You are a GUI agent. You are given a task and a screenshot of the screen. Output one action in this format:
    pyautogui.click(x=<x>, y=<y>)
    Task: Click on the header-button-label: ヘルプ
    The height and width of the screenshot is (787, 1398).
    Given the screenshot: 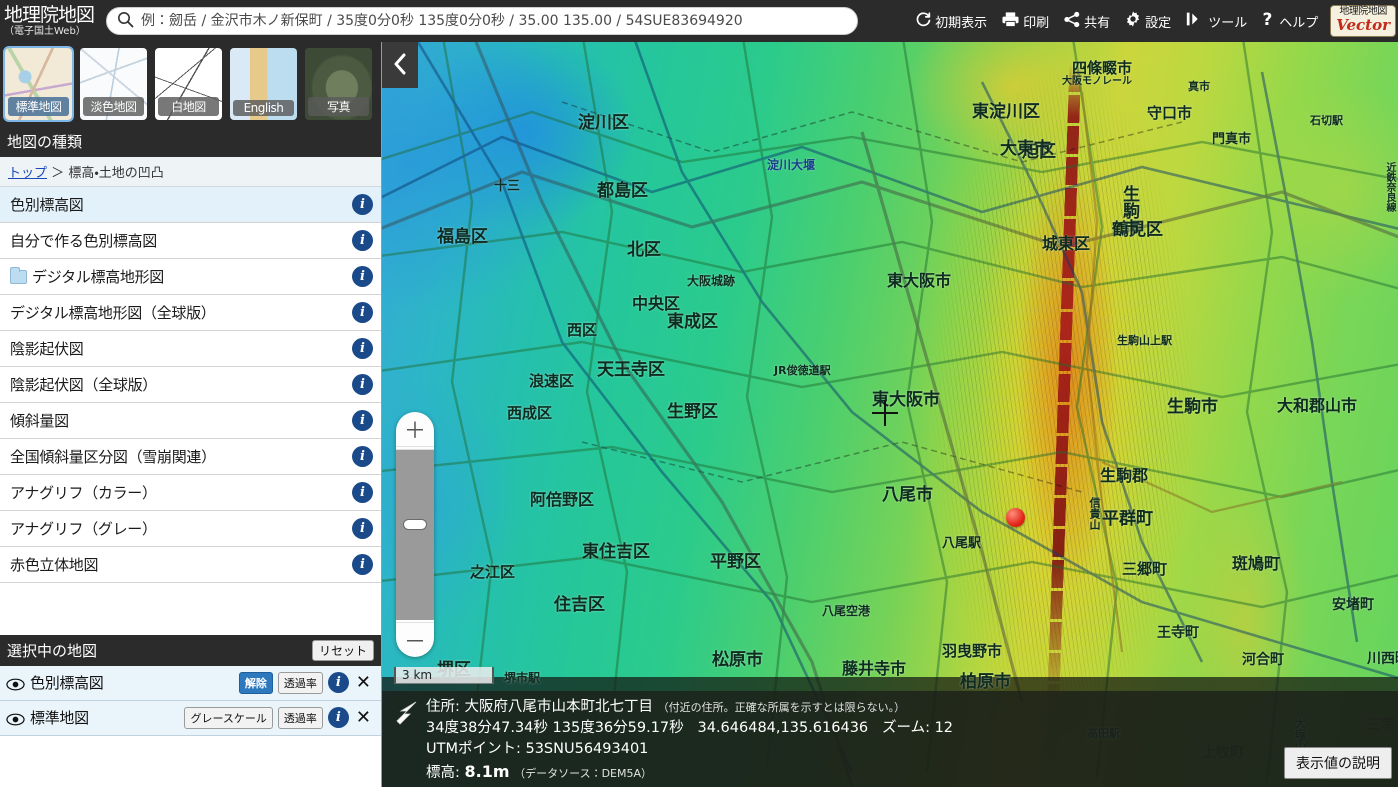 What is the action you would take?
    pyautogui.click(x=1299, y=23)
    